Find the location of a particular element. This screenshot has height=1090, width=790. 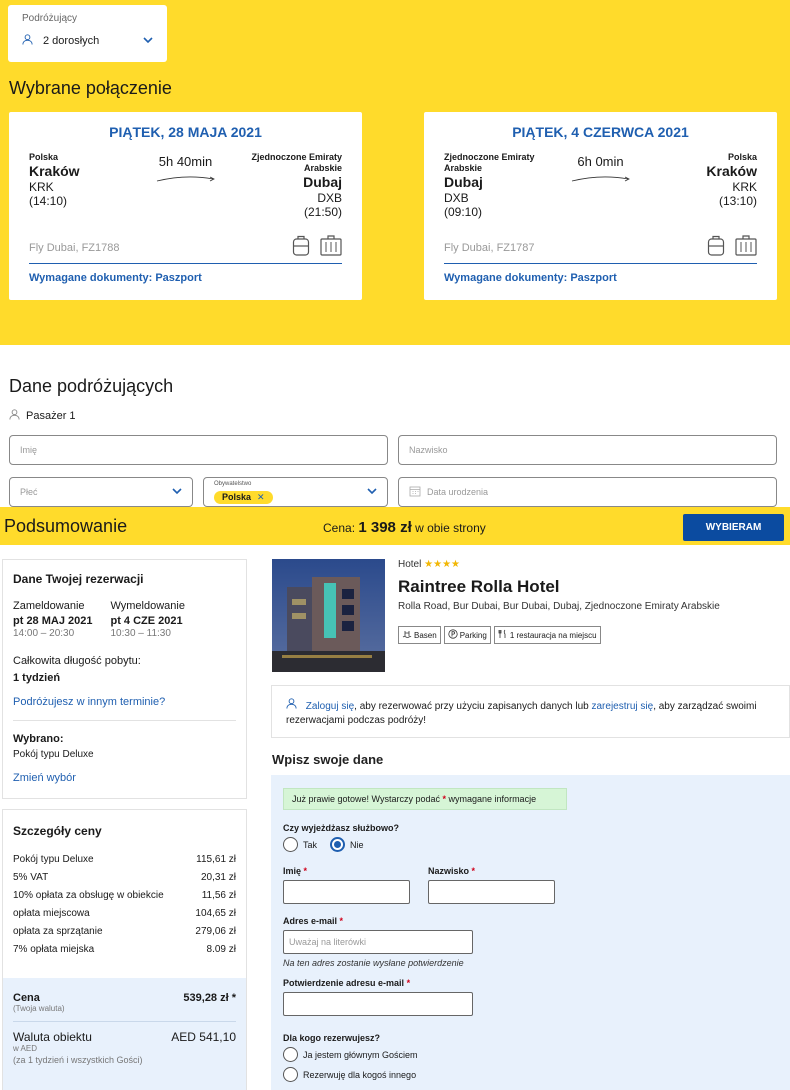

radio-label: Tak is located at coordinates (310, 844).